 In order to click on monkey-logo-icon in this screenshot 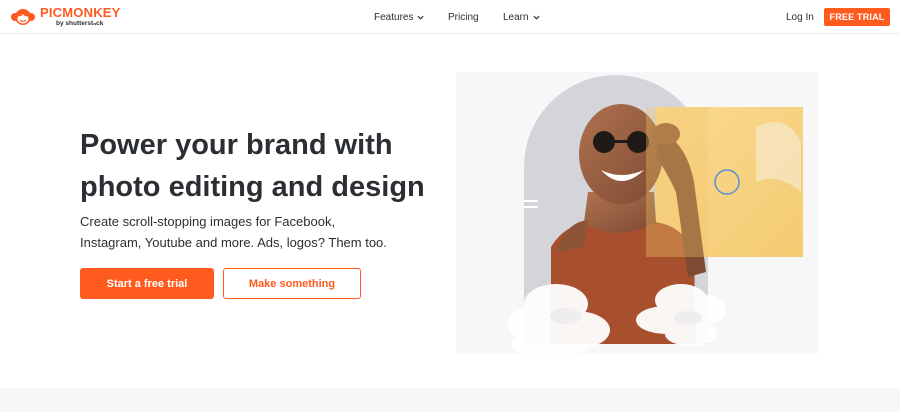, I will do `click(23, 17)`.